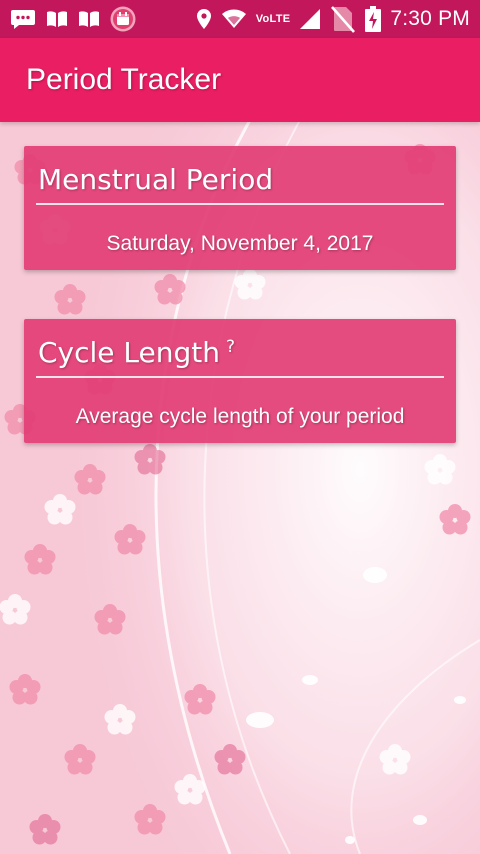 The height and width of the screenshot is (854, 480). What do you see at coordinates (156, 179) in the screenshot?
I see `menstrual-period-title: Menstrual Period` at bounding box center [156, 179].